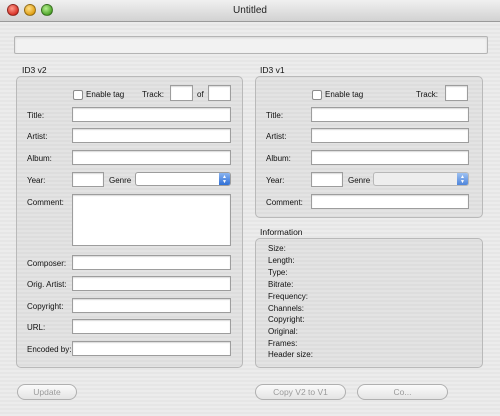 Image resolution: width=500 pixels, height=416 pixels. I want to click on info-size-label: Size:, so click(277, 248).